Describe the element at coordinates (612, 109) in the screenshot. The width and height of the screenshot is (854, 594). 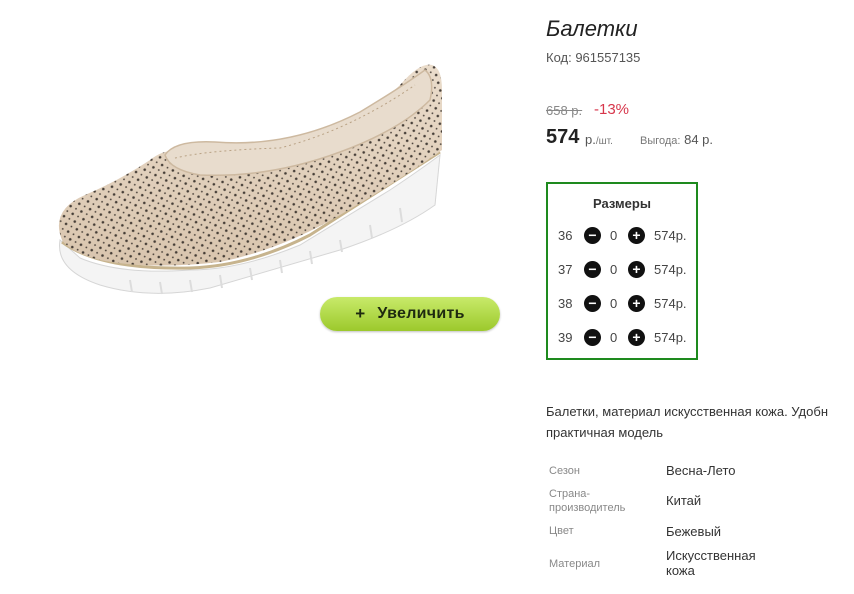
I see `discount-badge: -13%` at that location.